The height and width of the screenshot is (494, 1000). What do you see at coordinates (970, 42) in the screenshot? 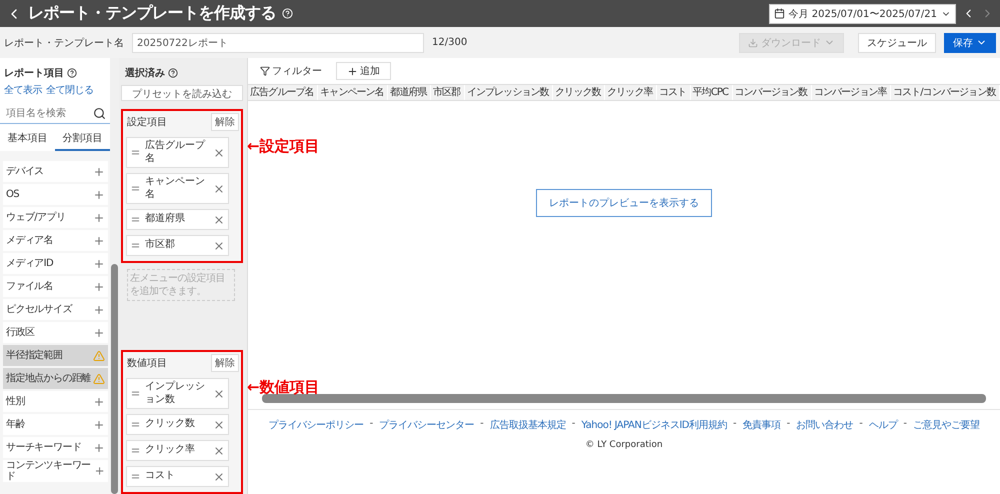
I see `save-button: 保存` at bounding box center [970, 42].